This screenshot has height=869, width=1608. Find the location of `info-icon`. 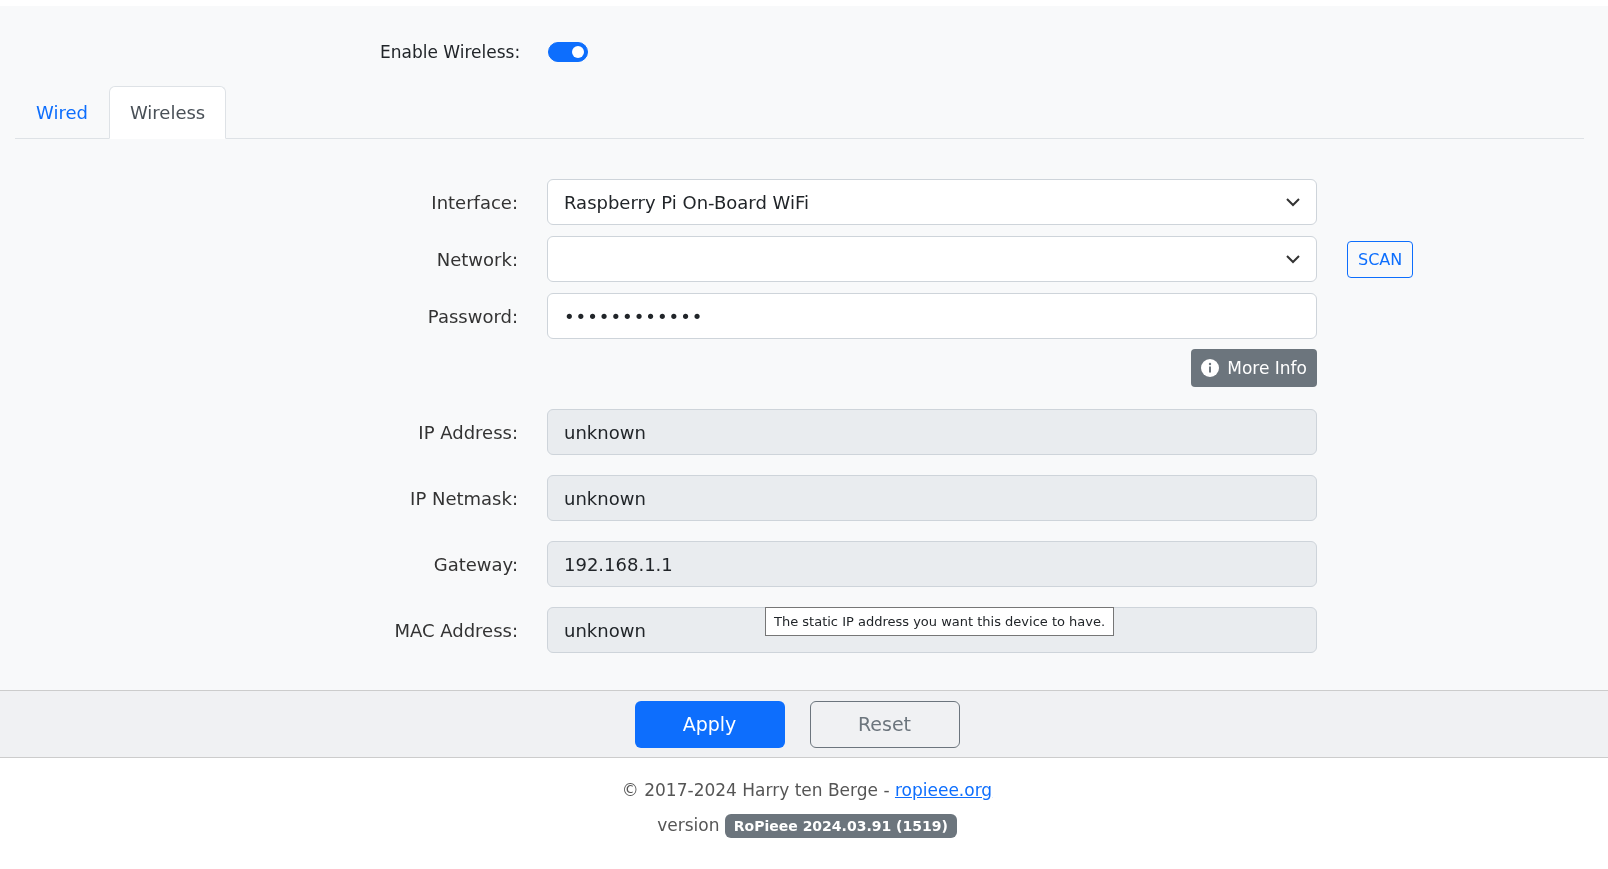

info-icon is located at coordinates (1210, 368).